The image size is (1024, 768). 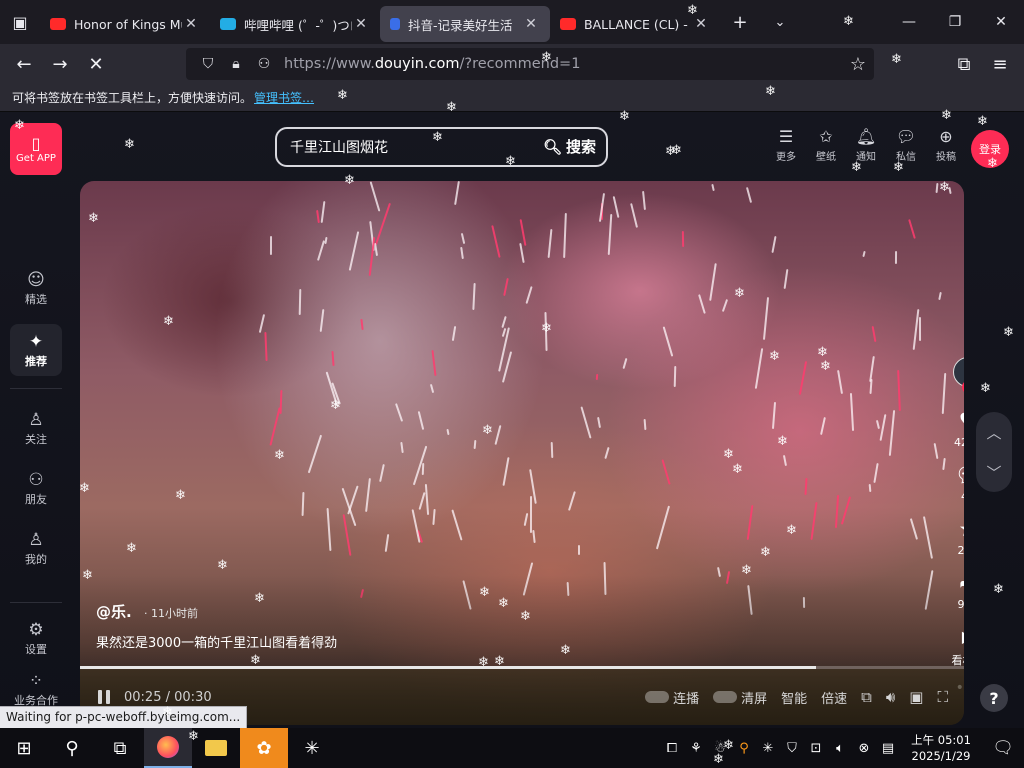 What do you see at coordinates (1003, 748) in the screenshot?
I see `notification-center-icon: 🗨︎` at bounding box center [1003, 748].